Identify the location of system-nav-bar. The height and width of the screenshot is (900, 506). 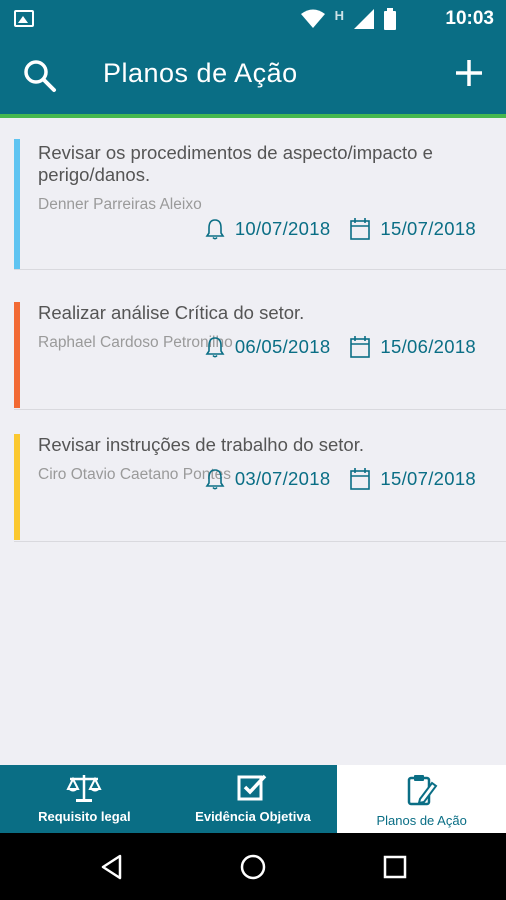
(253, 866).